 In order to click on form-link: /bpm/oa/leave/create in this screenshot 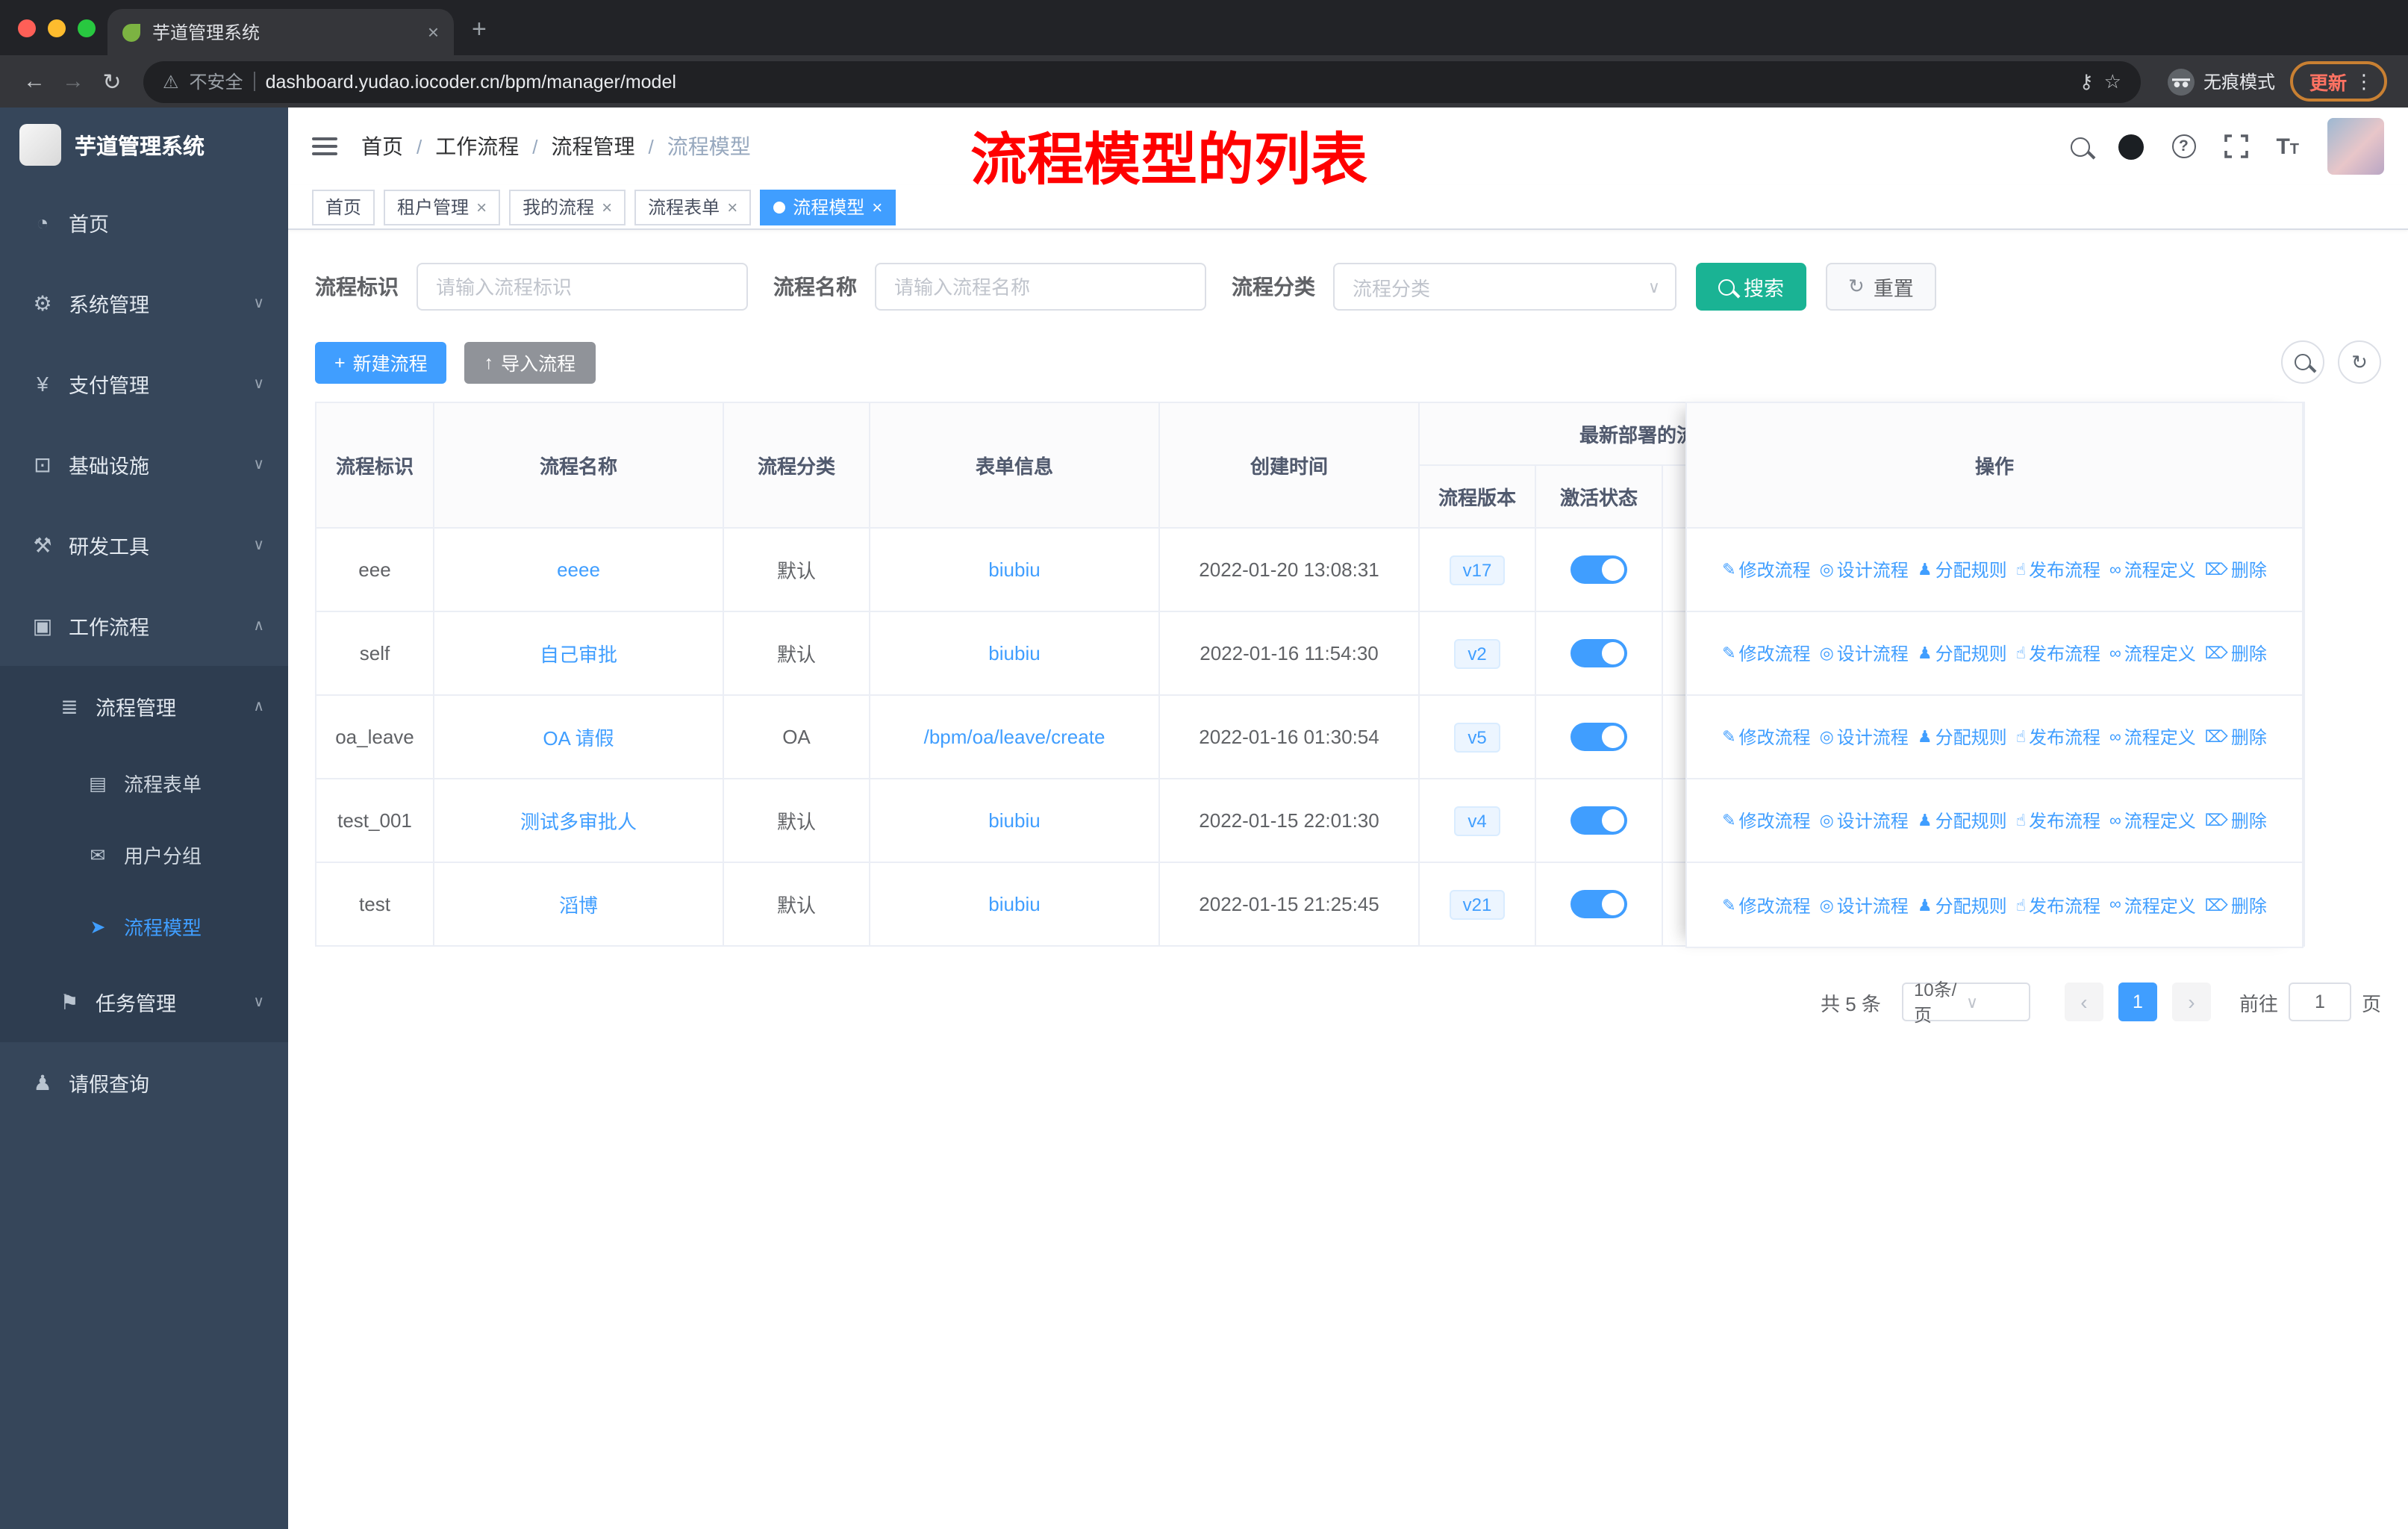, I will do `click(1014, 737)`.